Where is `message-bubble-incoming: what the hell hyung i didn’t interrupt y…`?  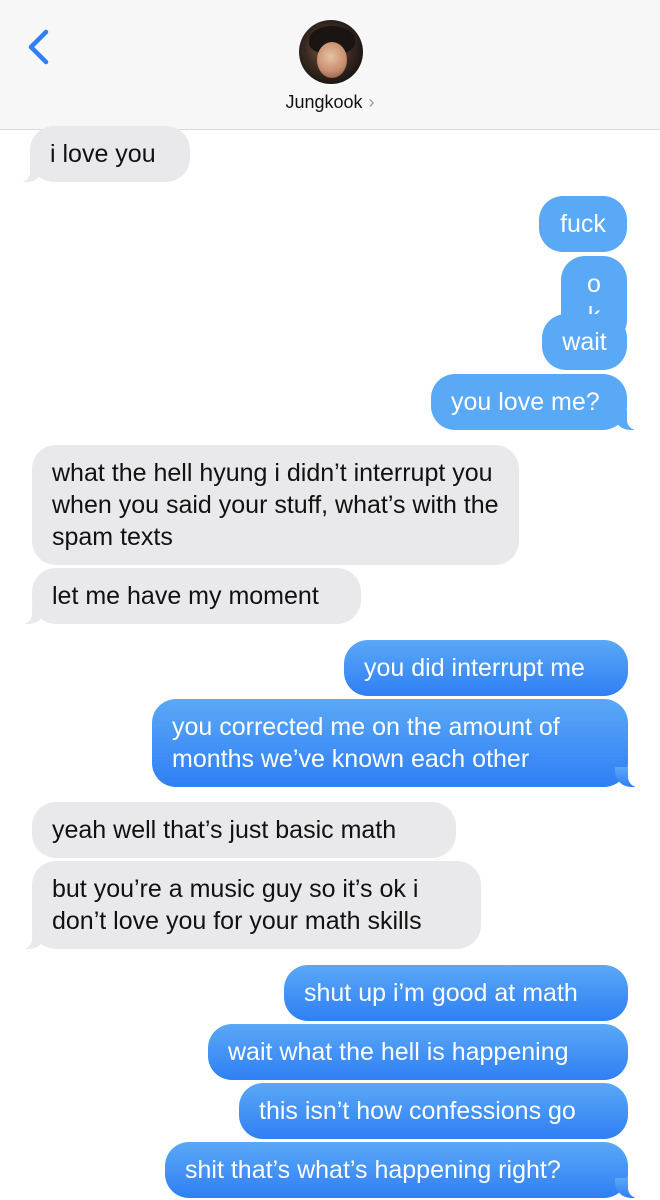
message-bubble-incoming: what the hell hyung i didn’t interrupt y… is located at coordinates (275, 505).